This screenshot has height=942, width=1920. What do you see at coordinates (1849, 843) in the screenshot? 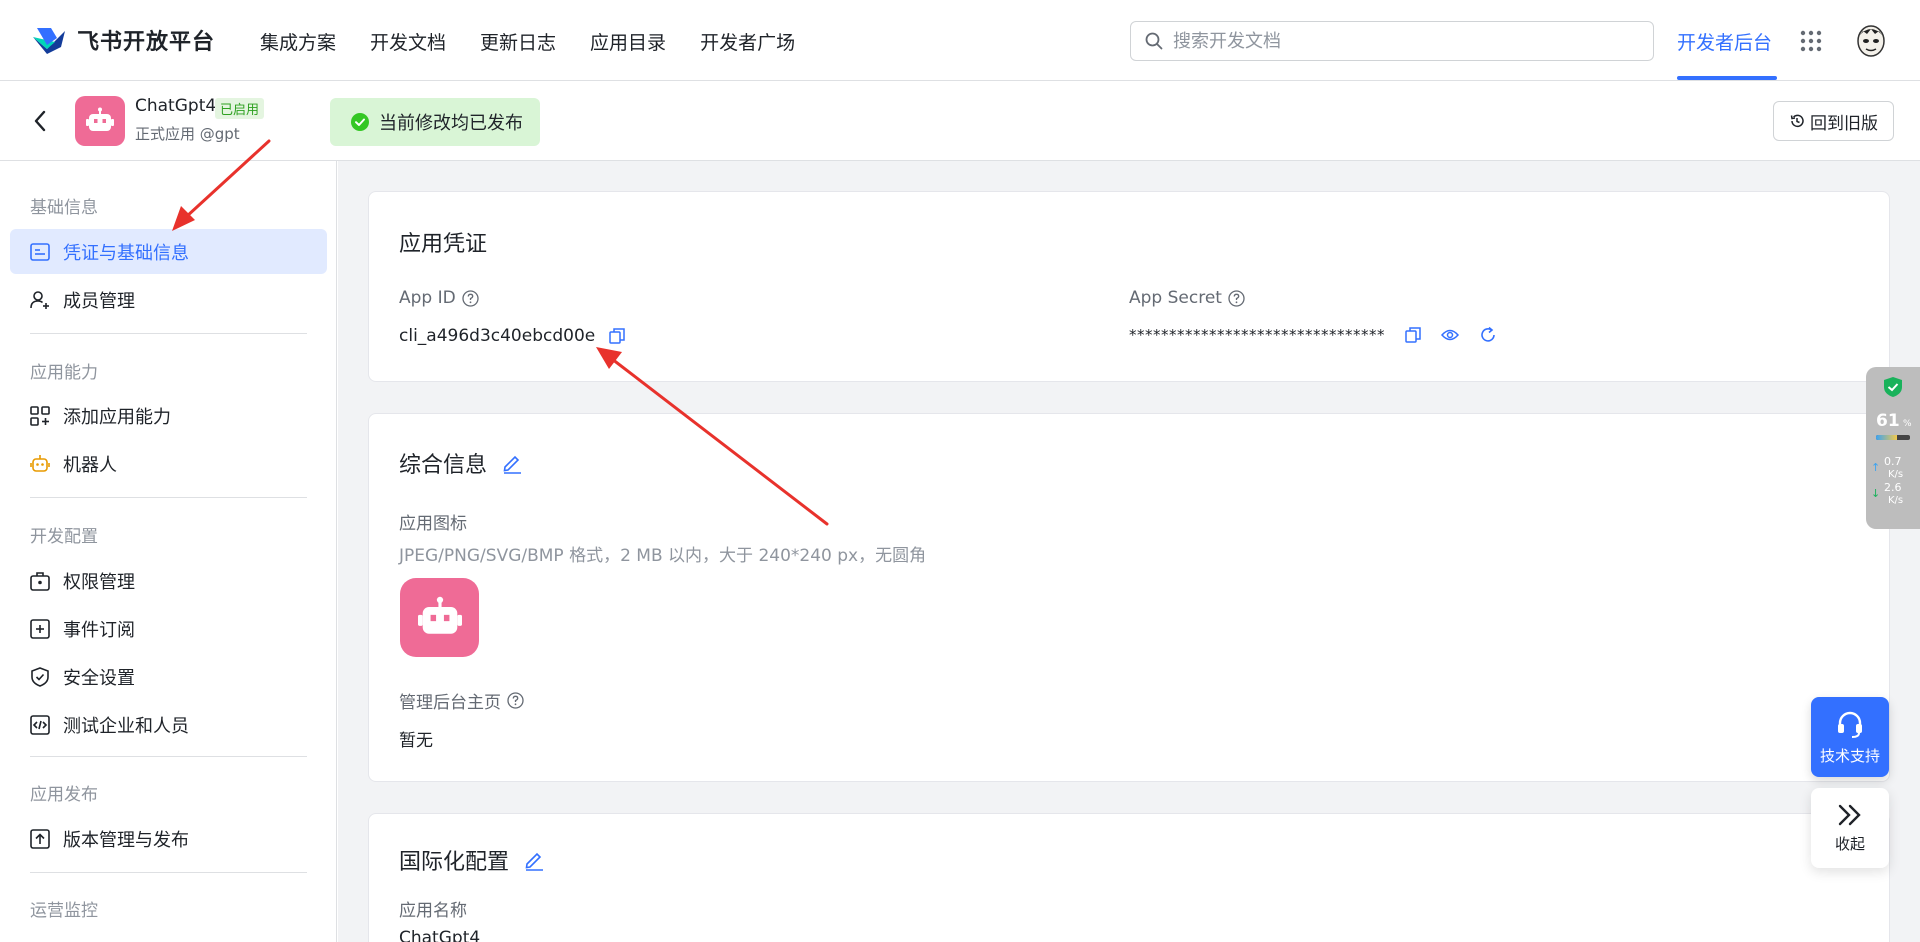
I see `collapse-label: 收起` at bounding box center [1849, 843].